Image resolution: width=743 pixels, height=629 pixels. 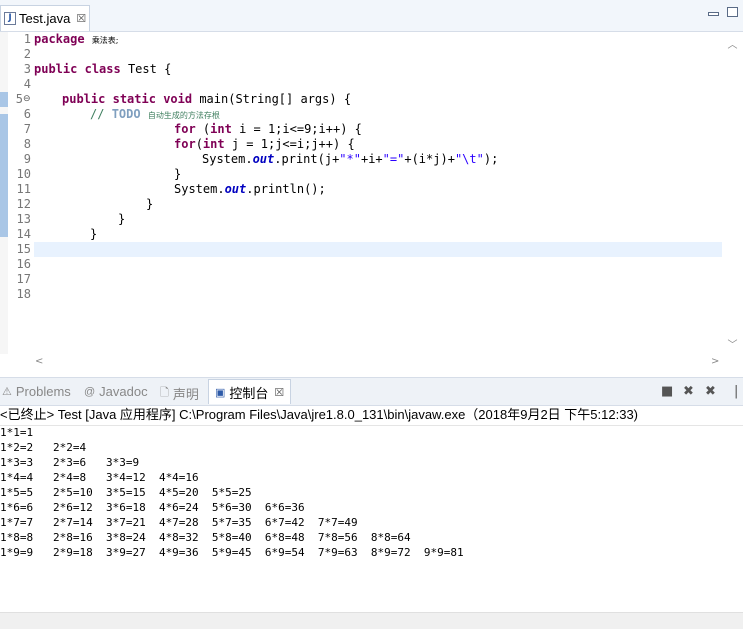 I want to click on line-number: 8, so click(x=27, y=144).